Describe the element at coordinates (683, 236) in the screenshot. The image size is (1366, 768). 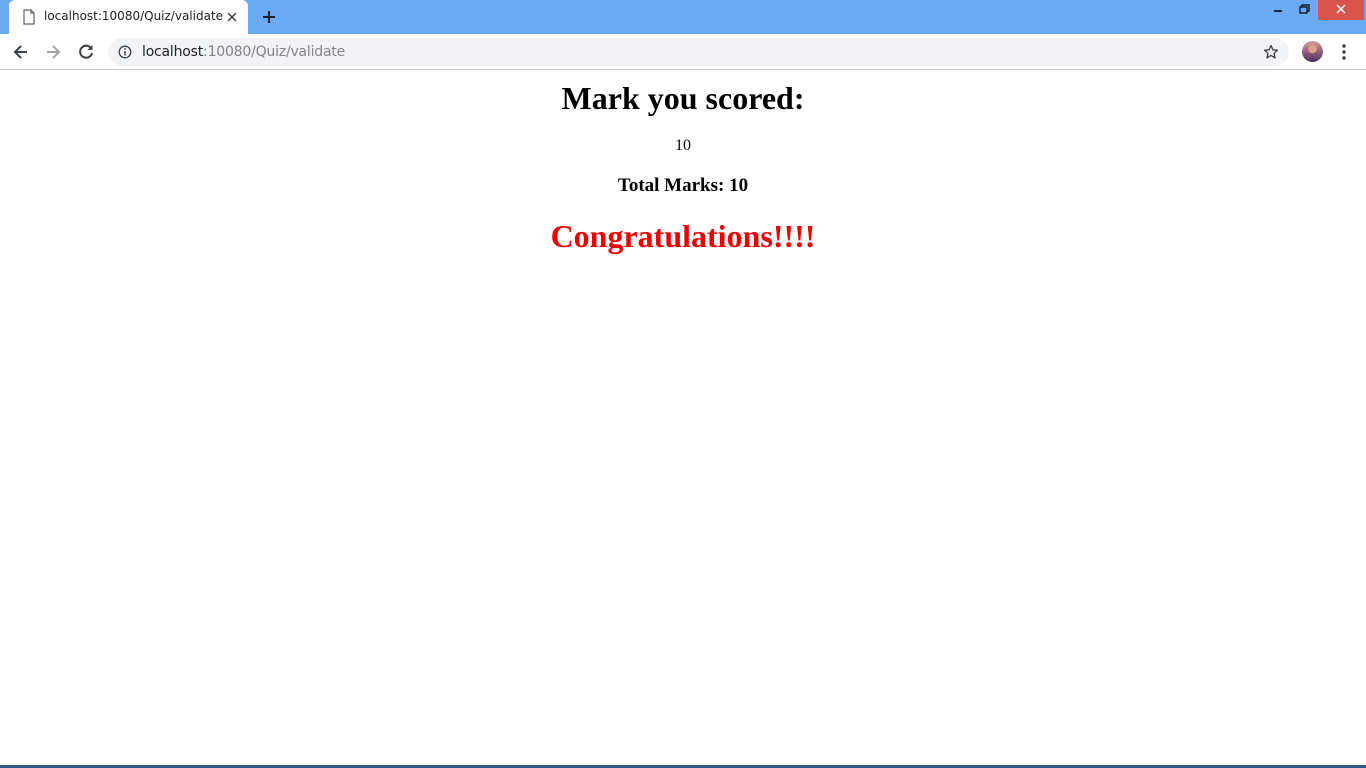
I see `congratulations-message: Congratulations!!!!` at that location.